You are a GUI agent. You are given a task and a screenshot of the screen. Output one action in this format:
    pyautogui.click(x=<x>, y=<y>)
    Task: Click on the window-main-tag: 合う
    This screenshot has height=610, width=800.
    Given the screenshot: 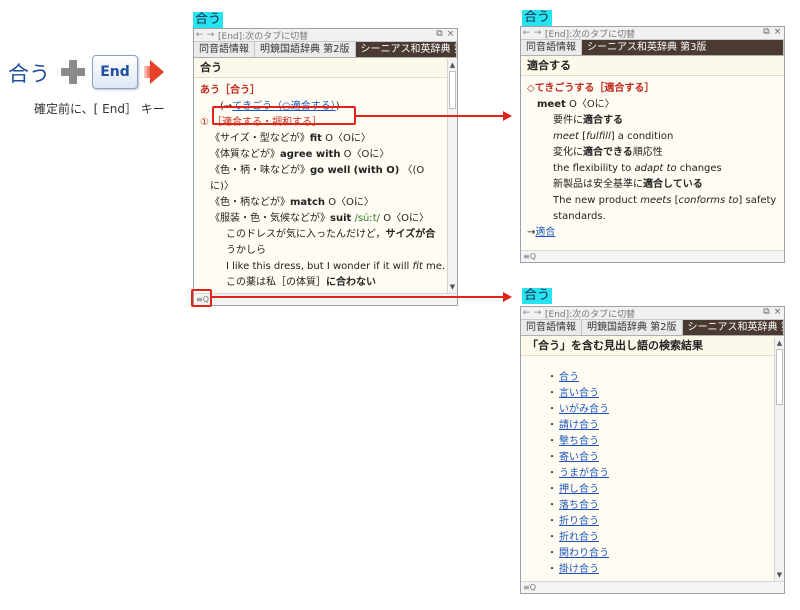 What is the action you would take?
    pyautogui.click(x=208, y=20)
    